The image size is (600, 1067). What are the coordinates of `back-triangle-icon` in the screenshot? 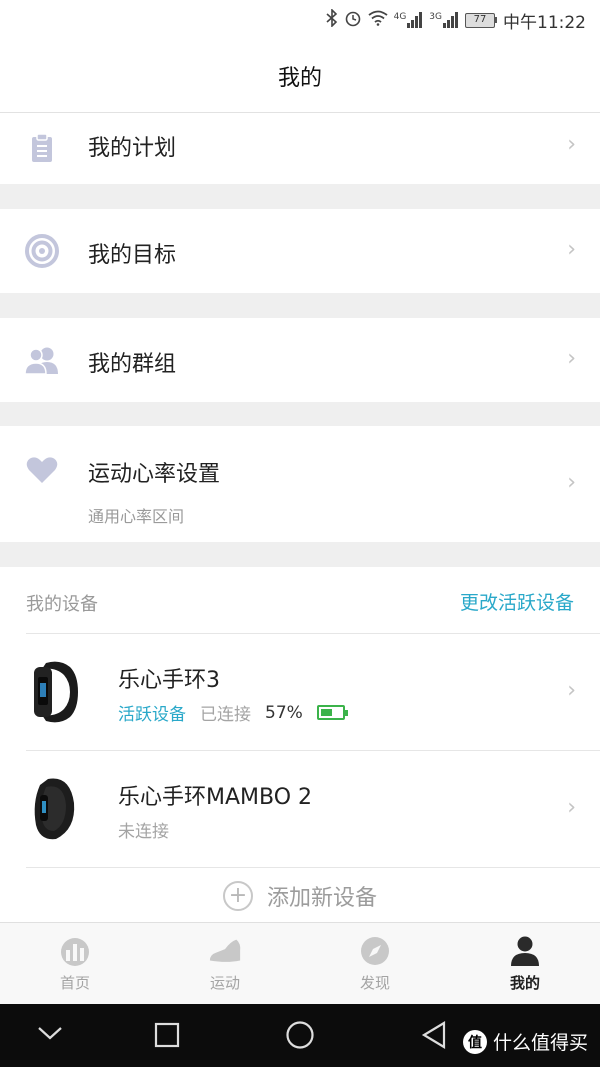 It's located at (434, 1035).